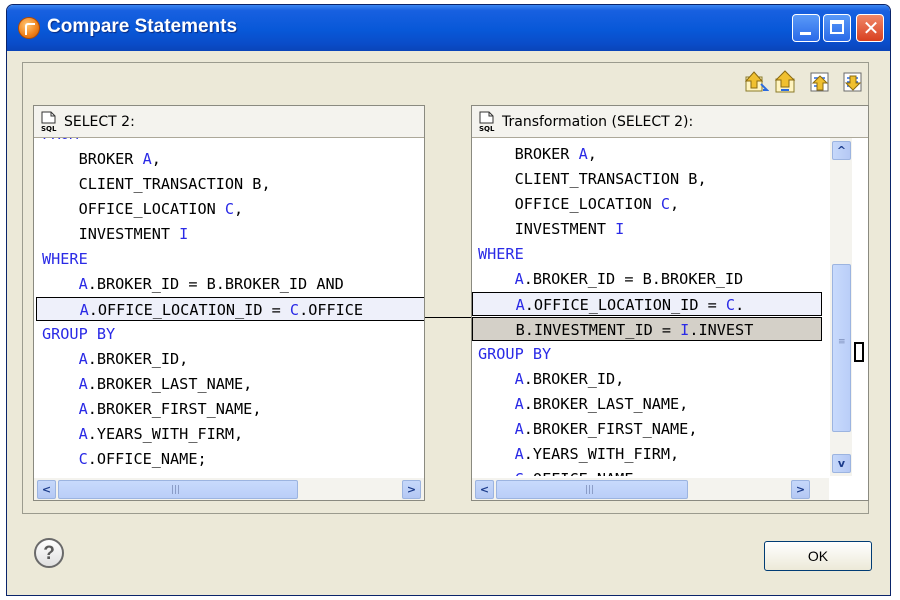 The height and width of the screenshot is (600, 900). What do you see at coordinates (229, 334) in the screenshot?
I see `code-line: GROUP BY` at bounding box center [229, 334].